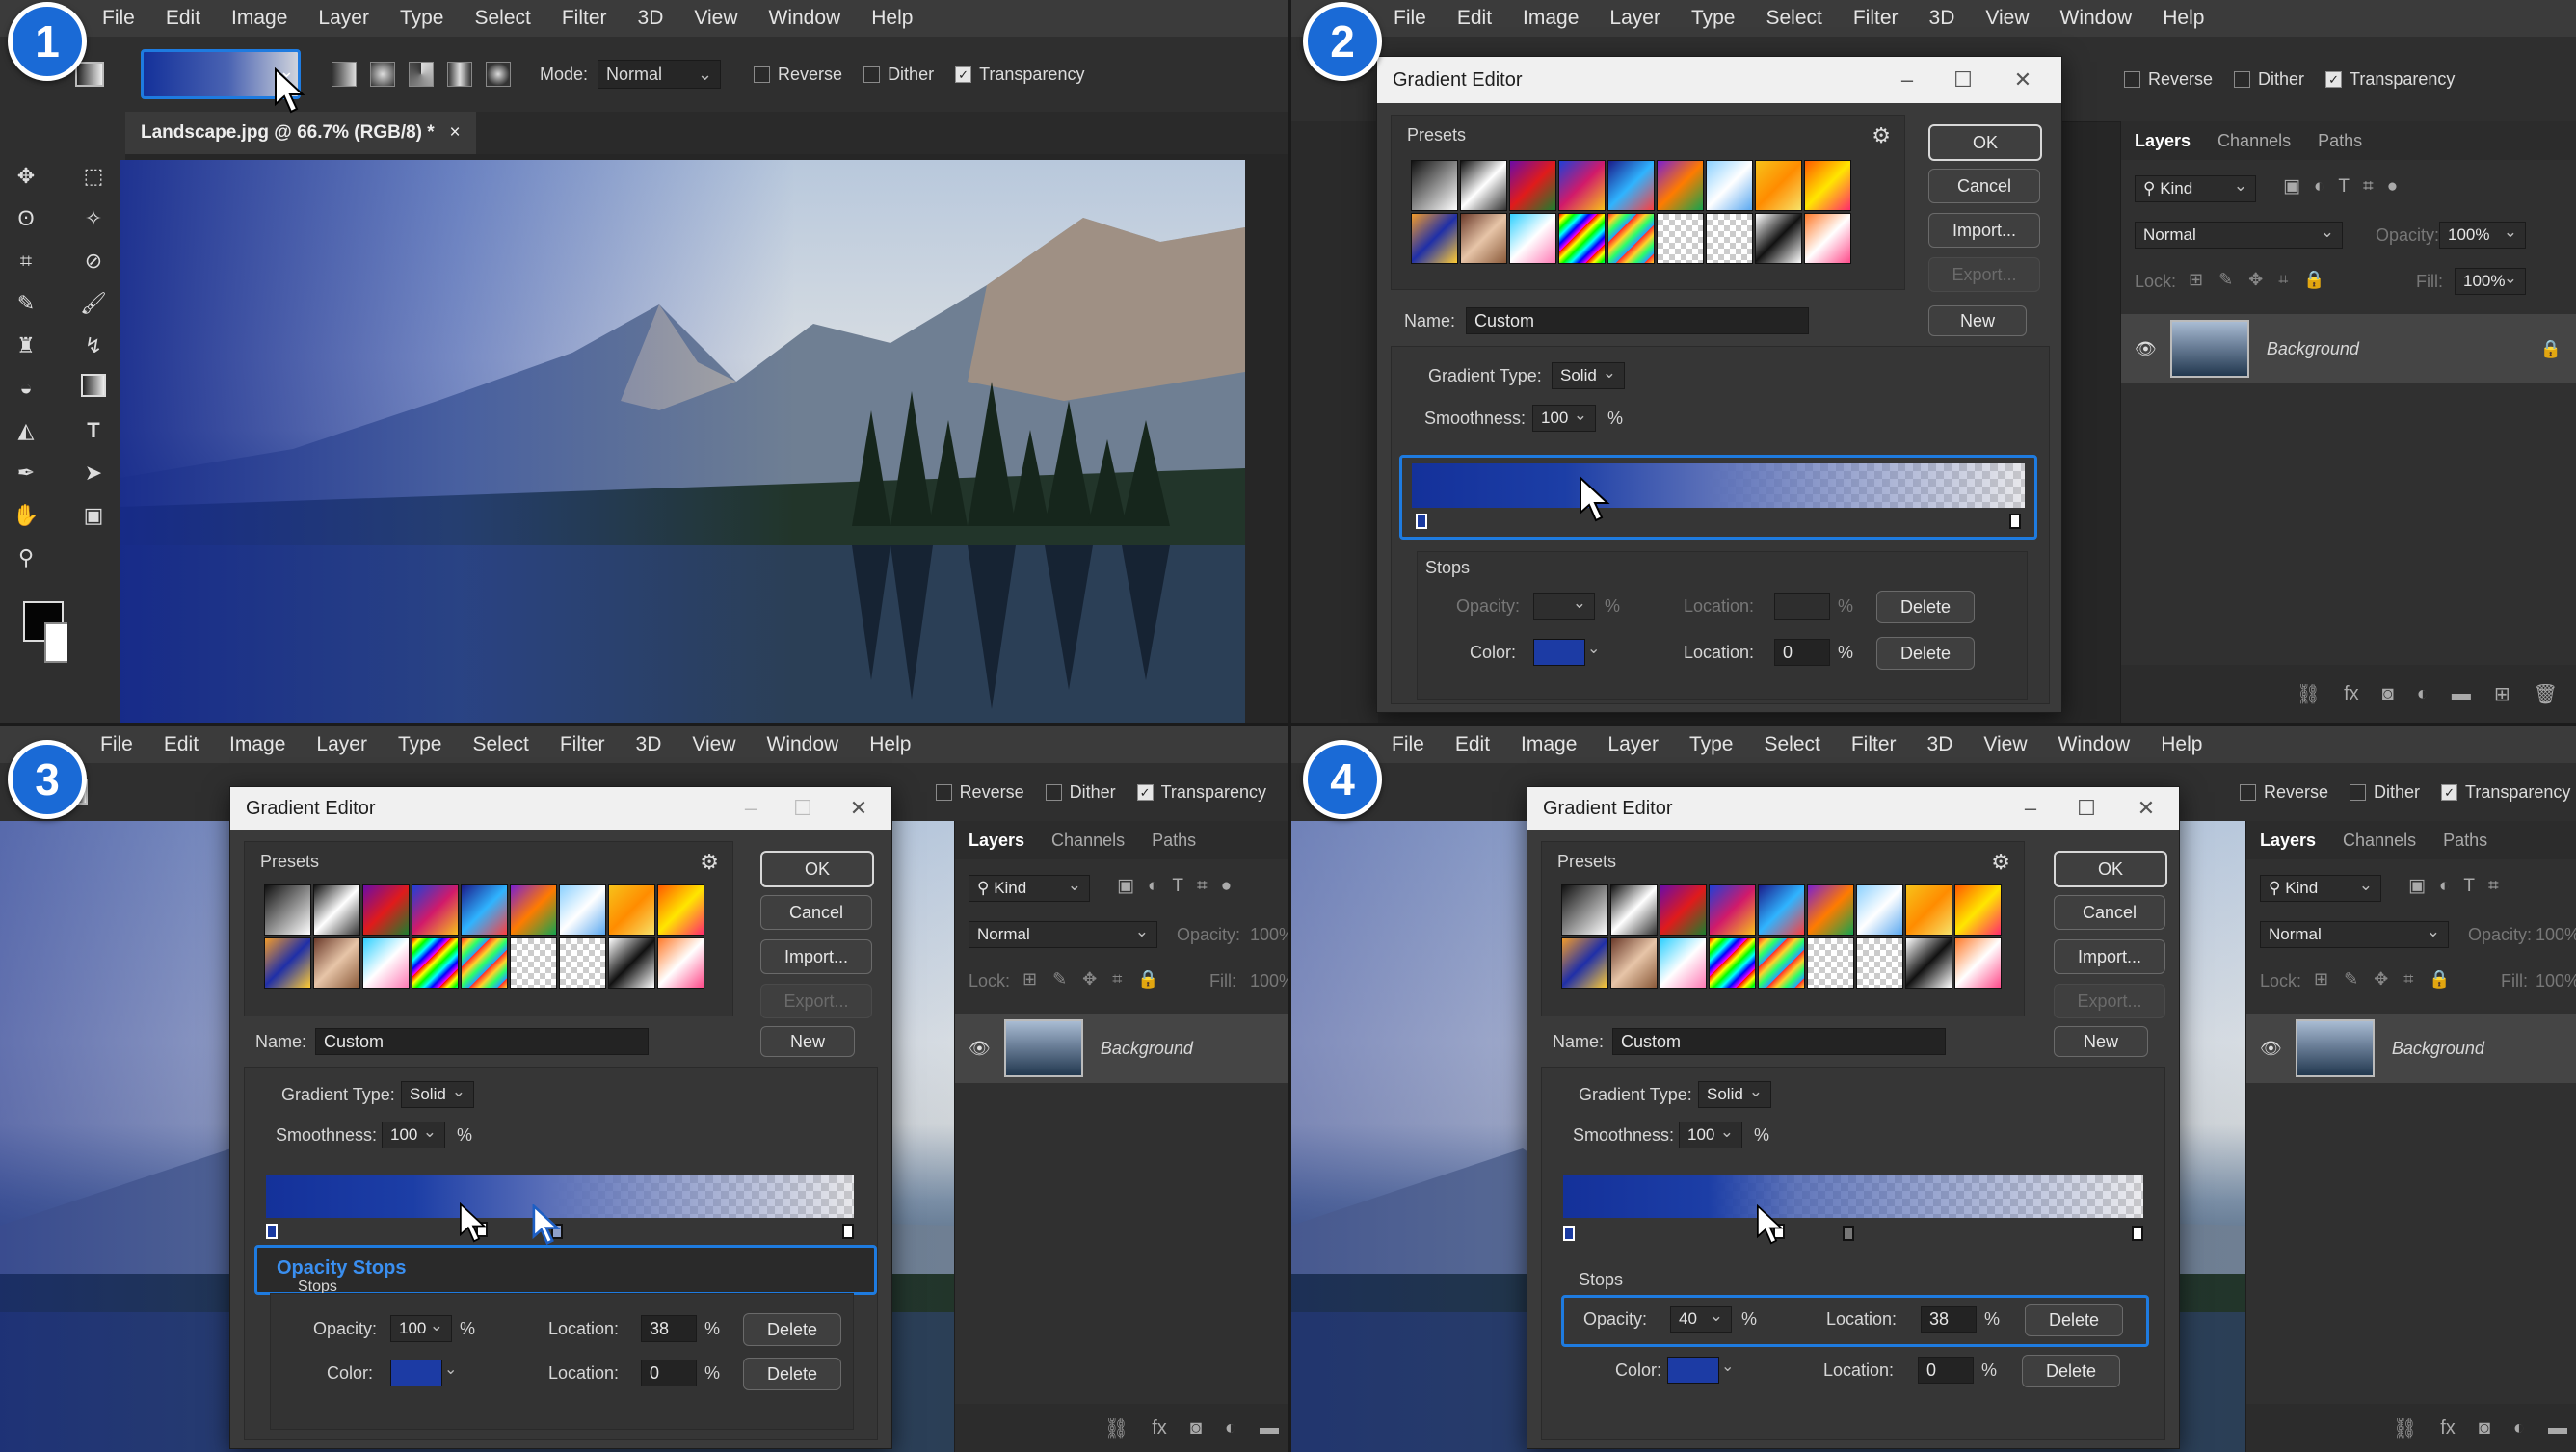 The image size is (2576, 1452). Describe the element at coordinates (93, 430) in the screenshot. I see `type-tool-icon: T` at that location.